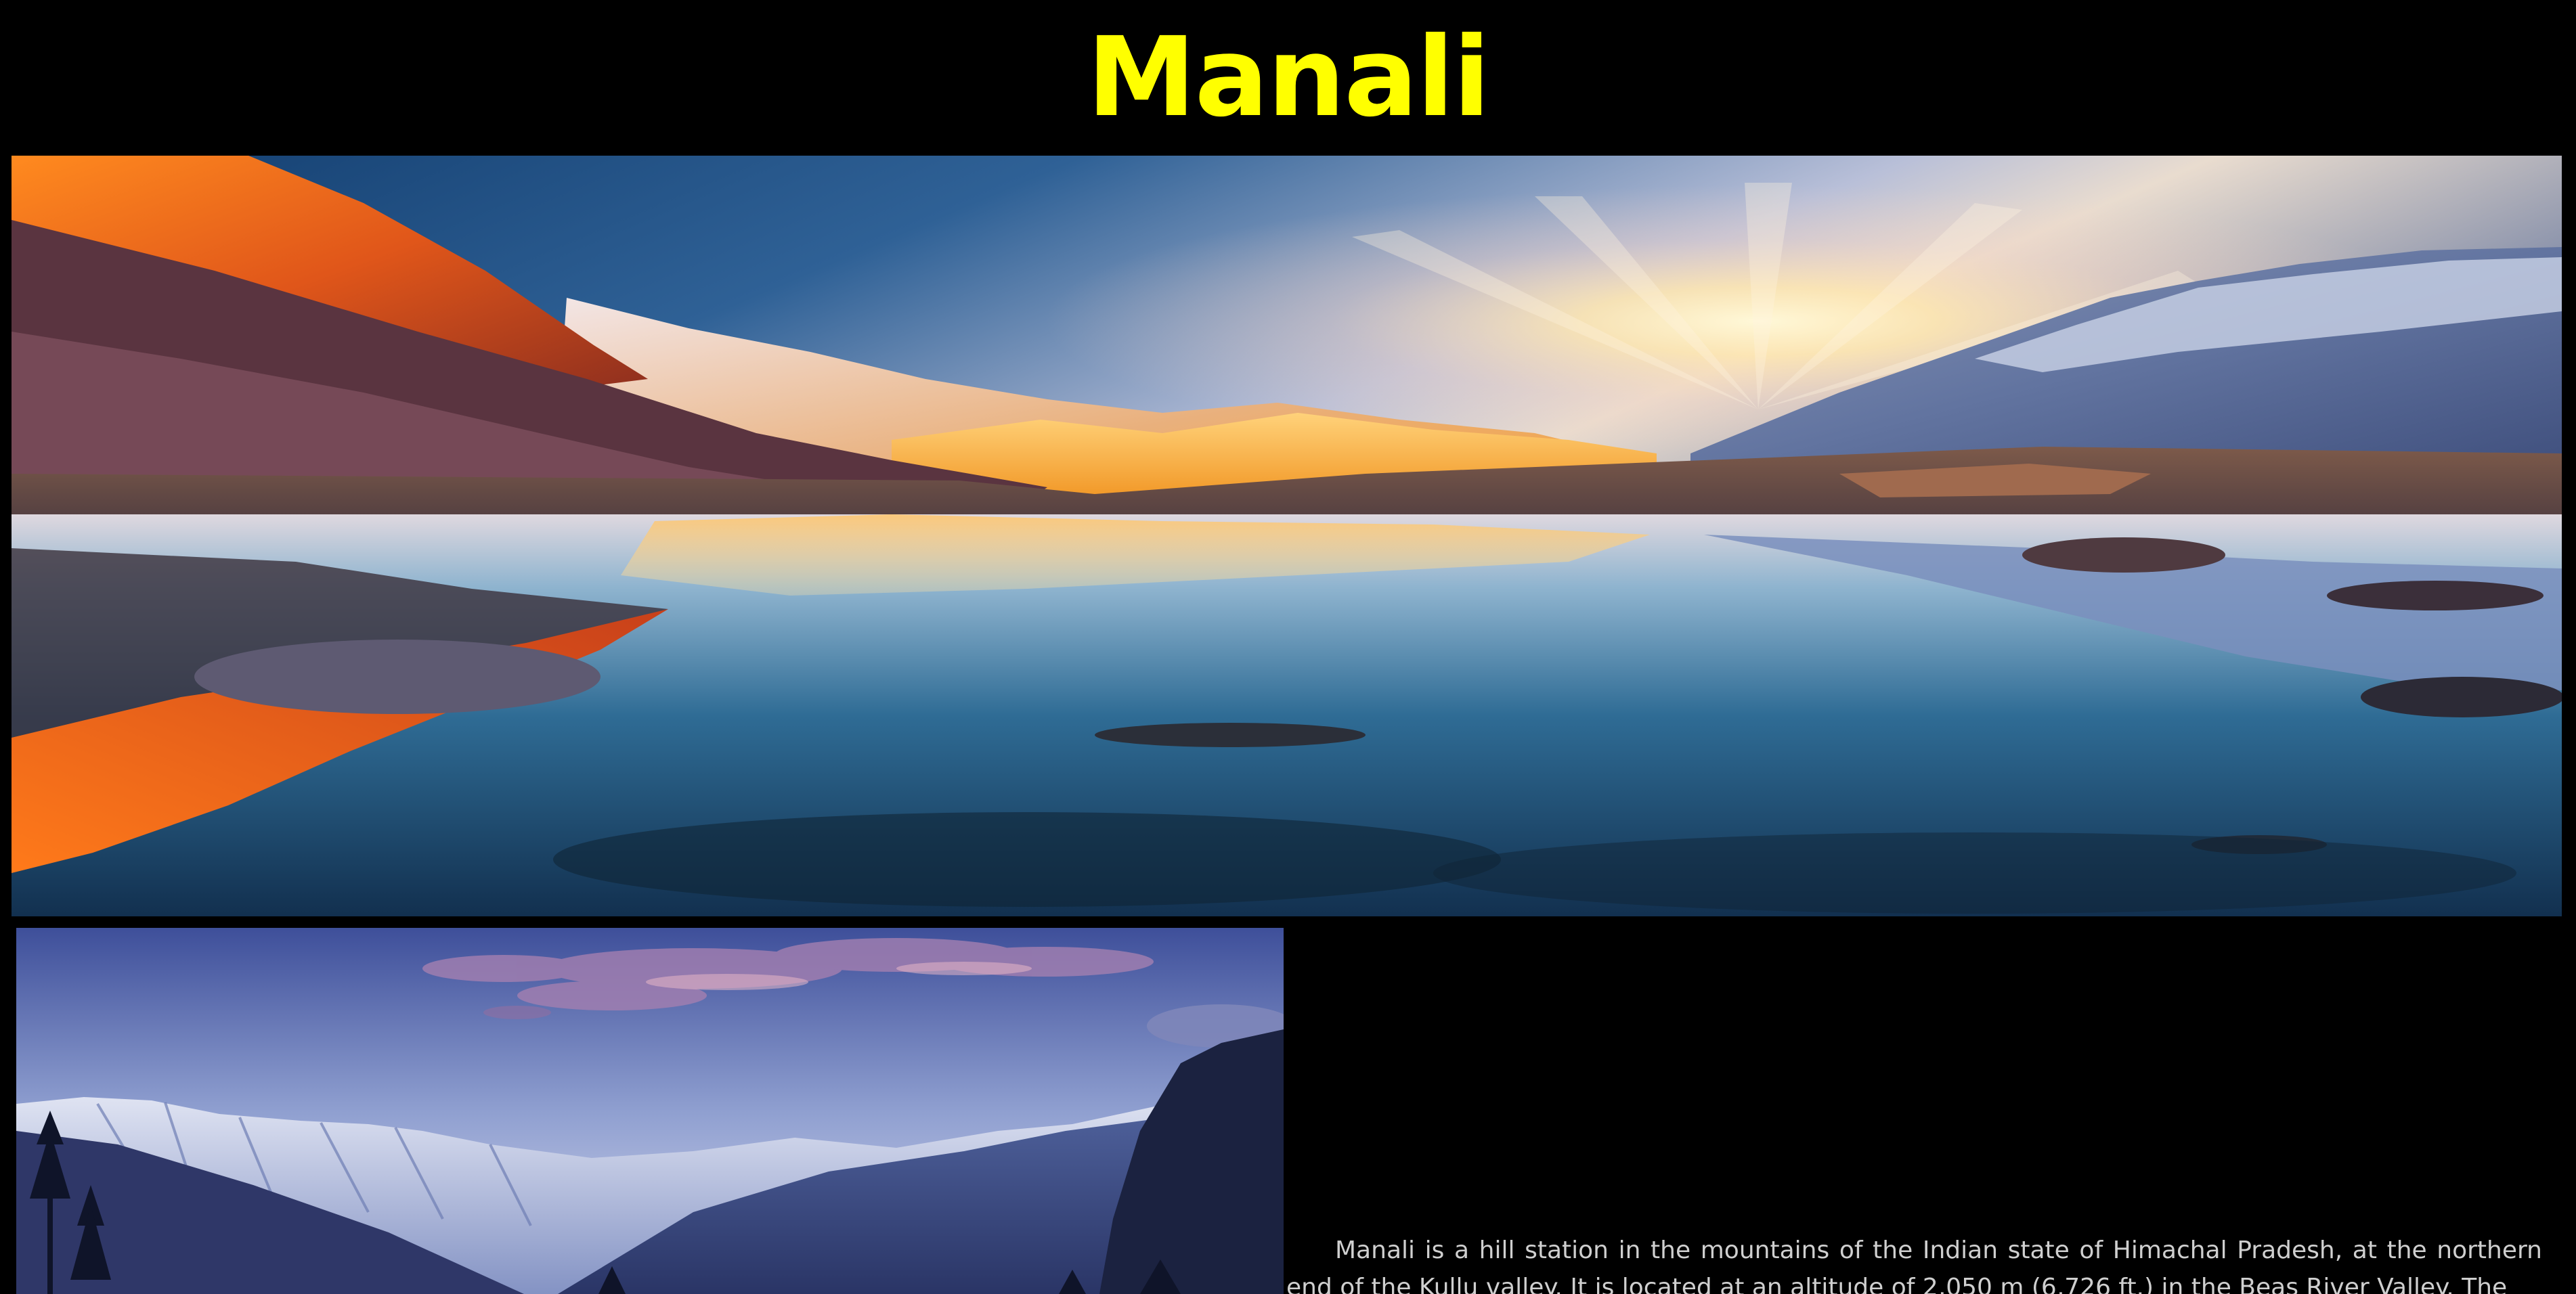  I want to click on page-title: Manali, so click(1288, 77).